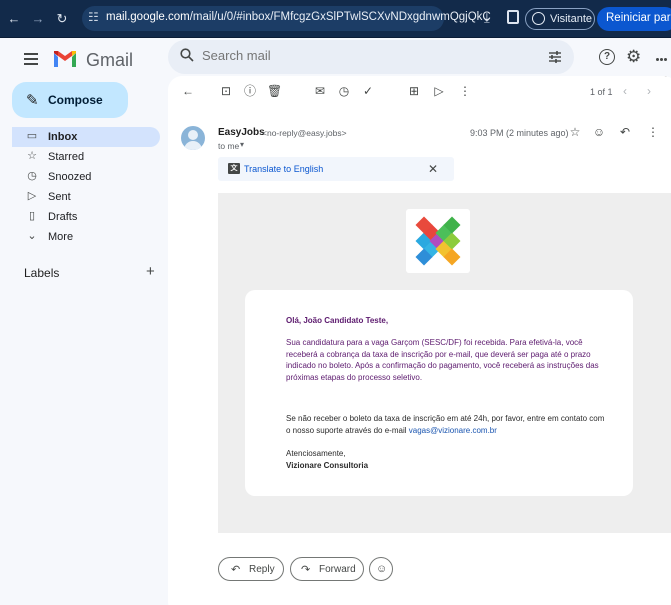 This screenshot has width=671, height=605. I want to click on email-closing: Atenciosamente,, so click(316, 453).